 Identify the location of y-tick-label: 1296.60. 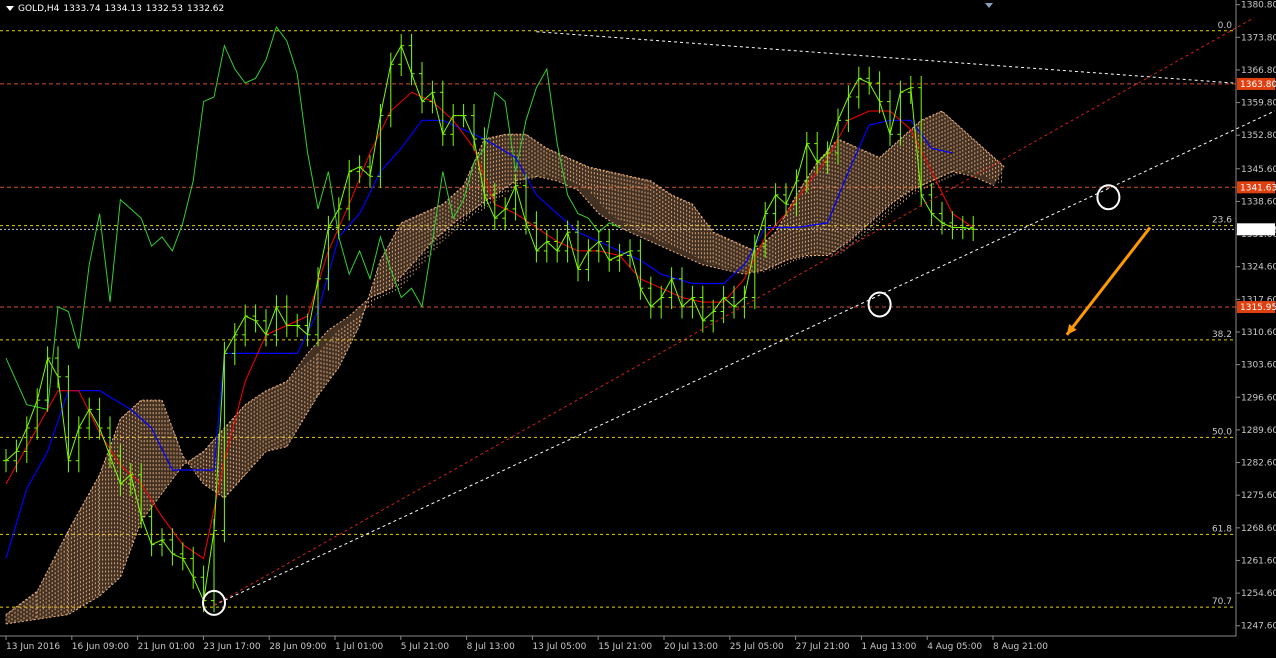
(1258, 398).